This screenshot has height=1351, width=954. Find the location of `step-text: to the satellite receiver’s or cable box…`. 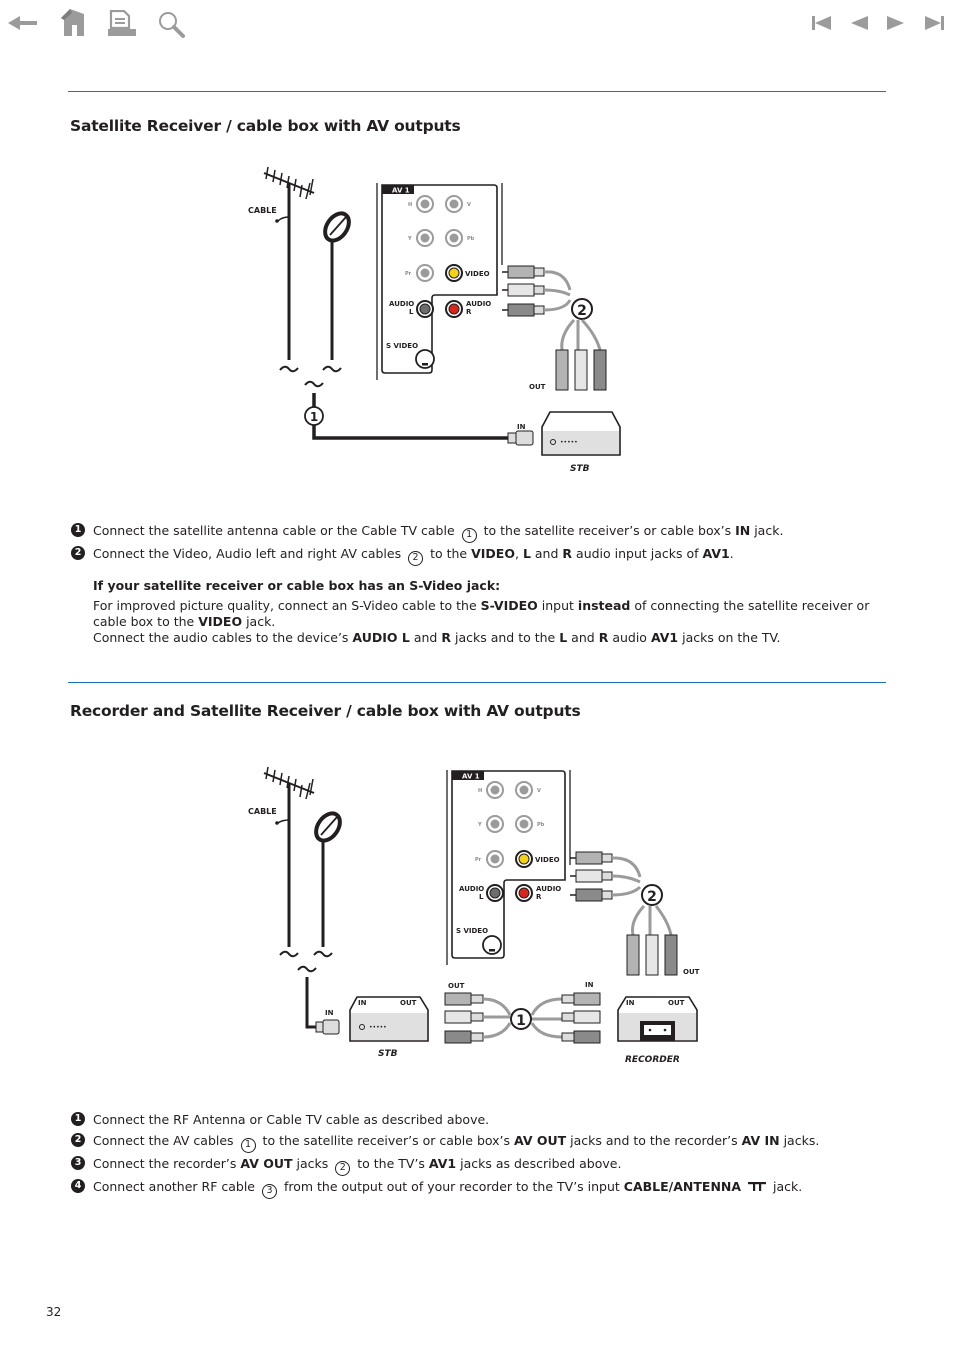

step-text: to the satellite receiver’s or cable box… is located at coordinates (607, 530).